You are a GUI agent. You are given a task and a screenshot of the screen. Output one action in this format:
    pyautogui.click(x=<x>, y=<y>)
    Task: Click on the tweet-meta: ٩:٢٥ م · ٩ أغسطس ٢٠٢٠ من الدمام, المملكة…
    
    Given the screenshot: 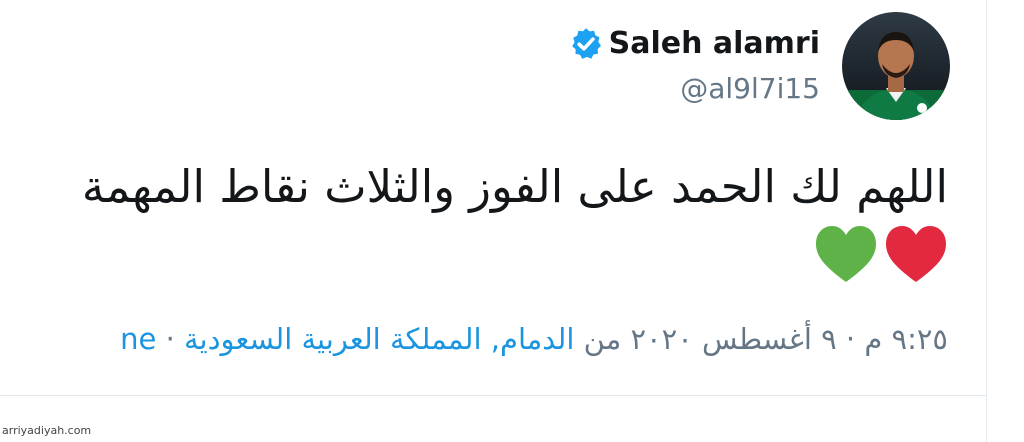 What is the action you would take?
    pyautogui.click(x=534, y=339)
    